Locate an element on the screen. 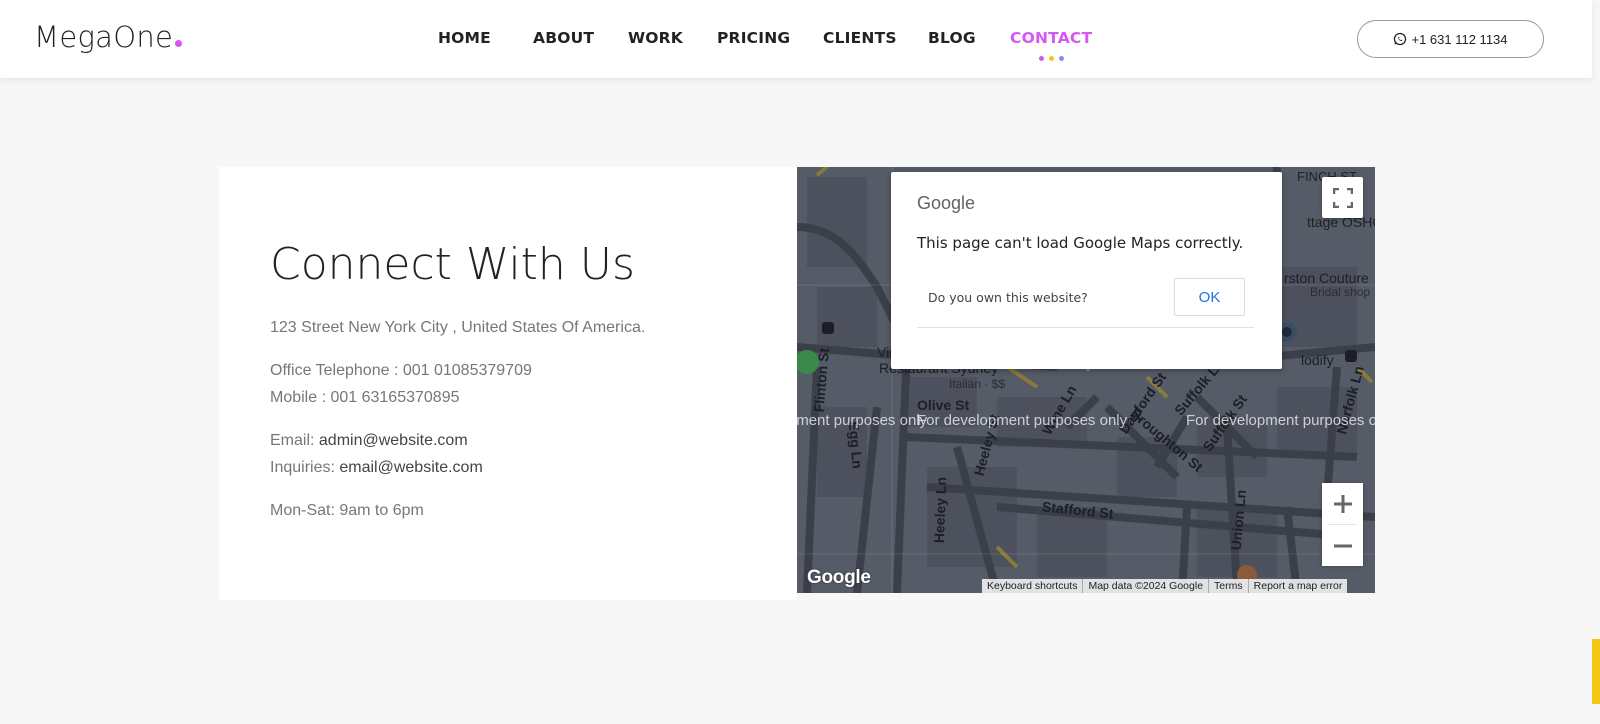 The height and width of the screenshot is (724, 1600). map-data-text: Map data ©2024 Google is located at coordinates (1145, 586).